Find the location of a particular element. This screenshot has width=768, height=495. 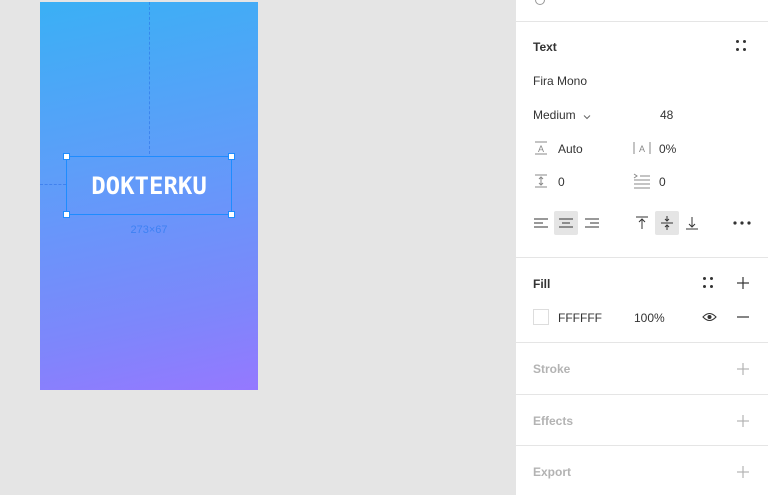

align-center-icon is located at coordinates (566, 223).